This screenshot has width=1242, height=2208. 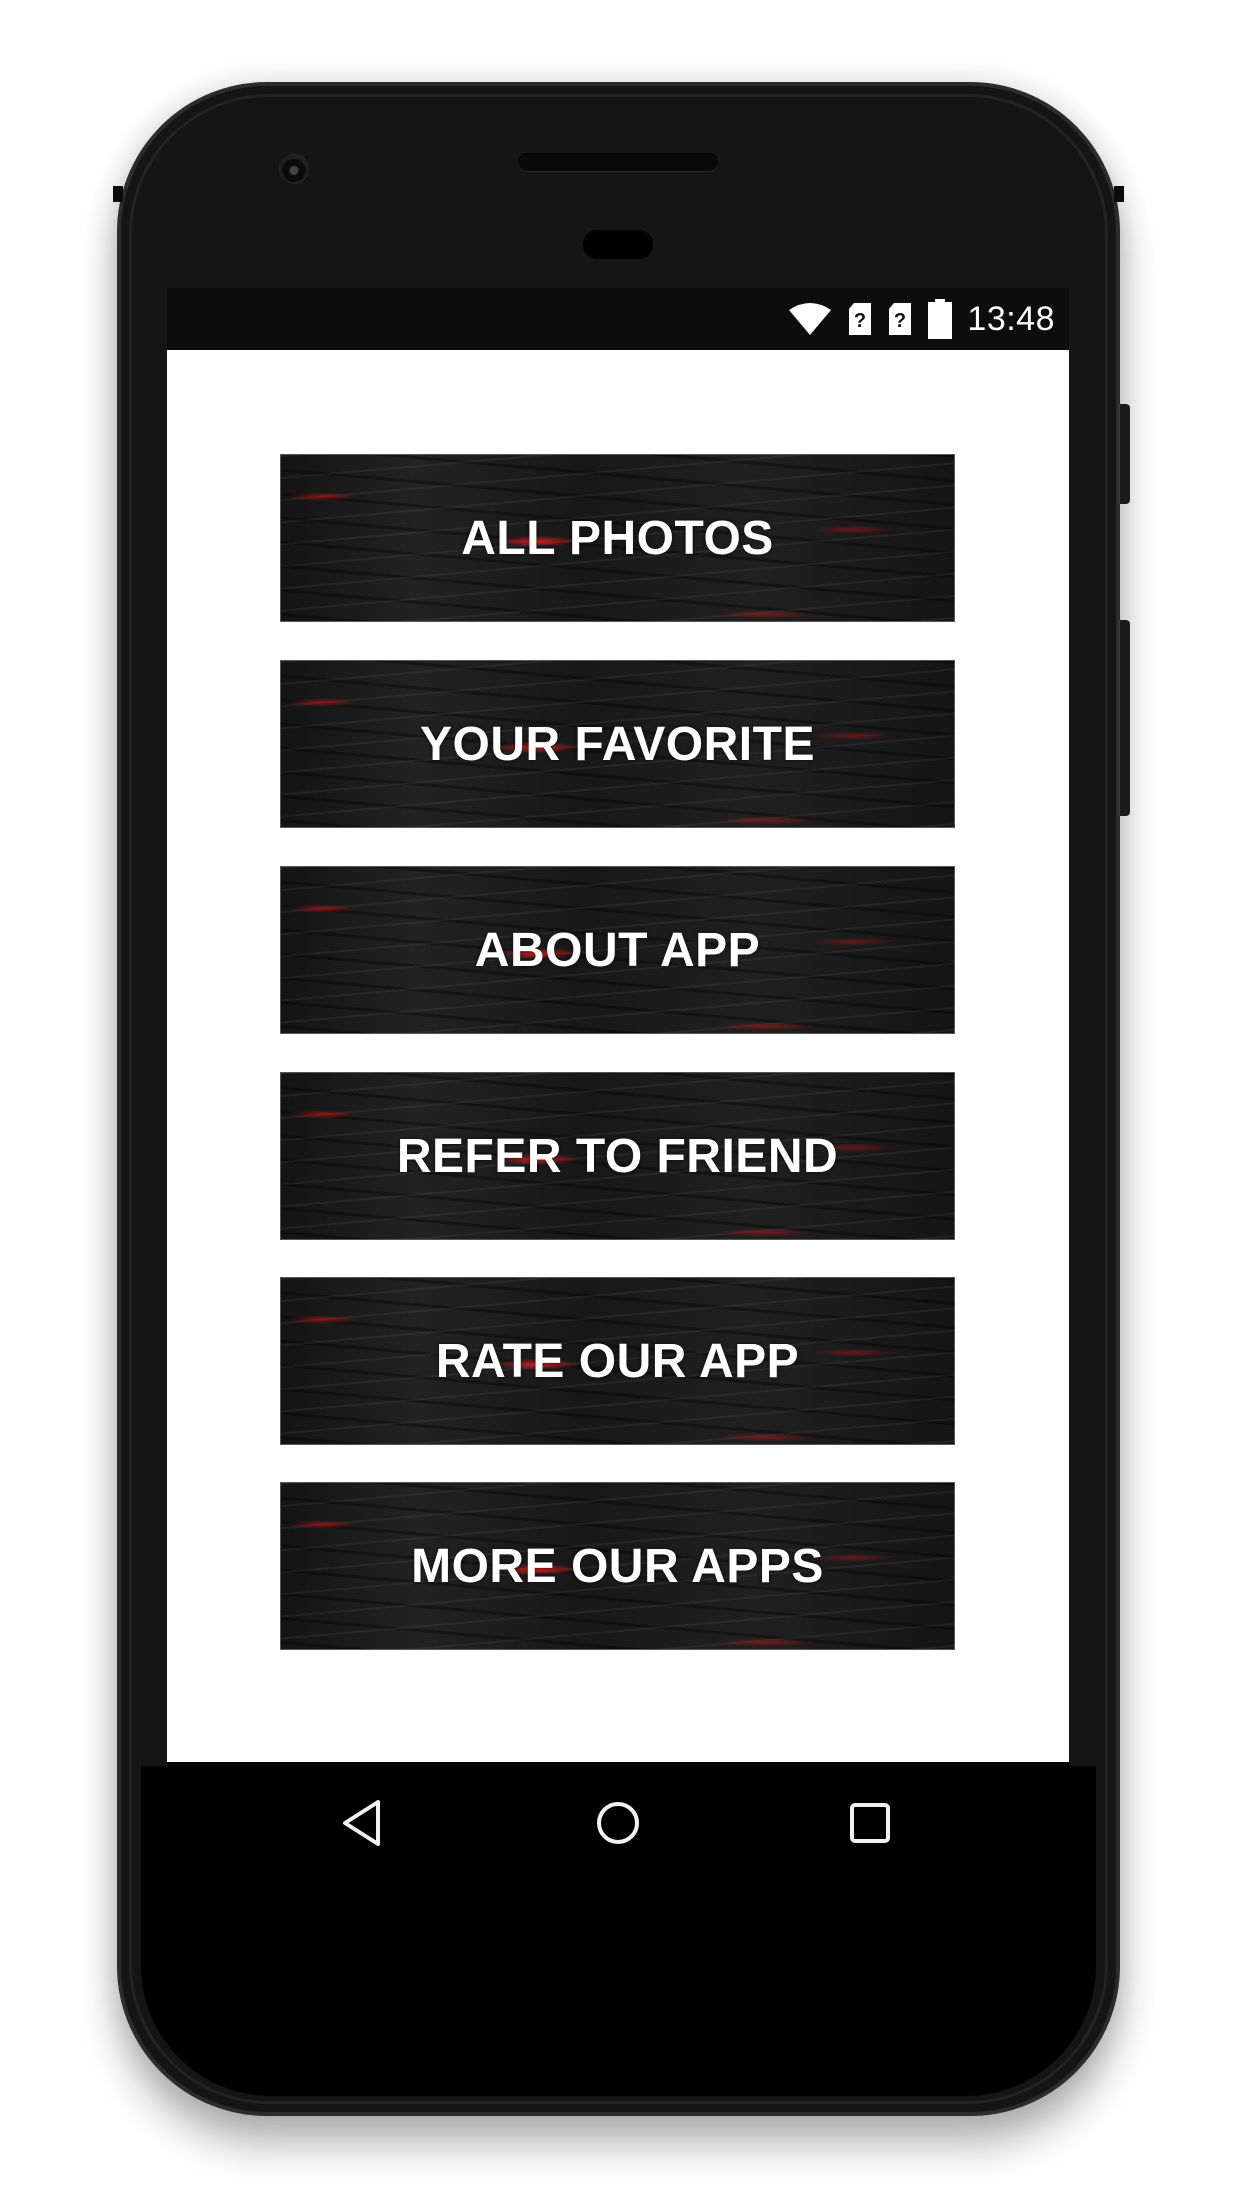 I want to click on back-button, so click(x=362, y=1825).